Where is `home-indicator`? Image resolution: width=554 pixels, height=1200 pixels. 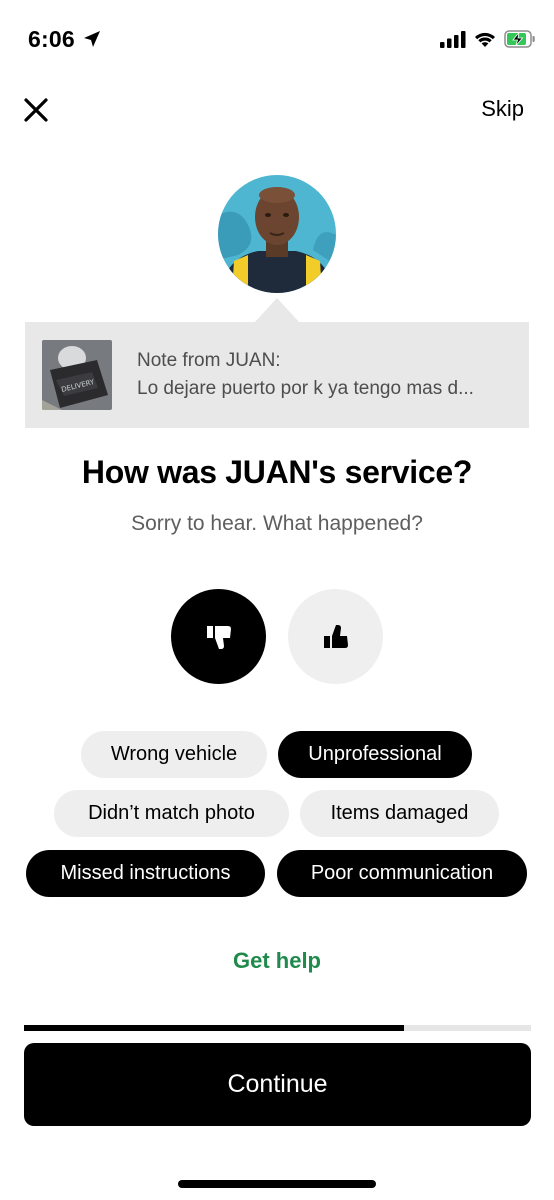 home-indicator is located at coordinates (277, 1184).